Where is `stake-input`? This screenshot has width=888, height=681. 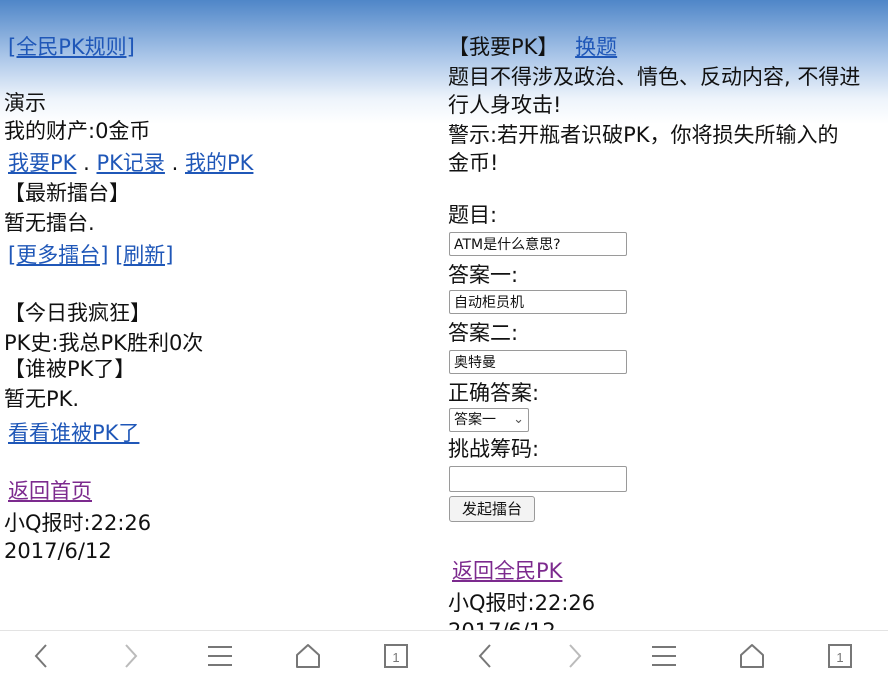
stake-input is located at coordinates (538, 479).